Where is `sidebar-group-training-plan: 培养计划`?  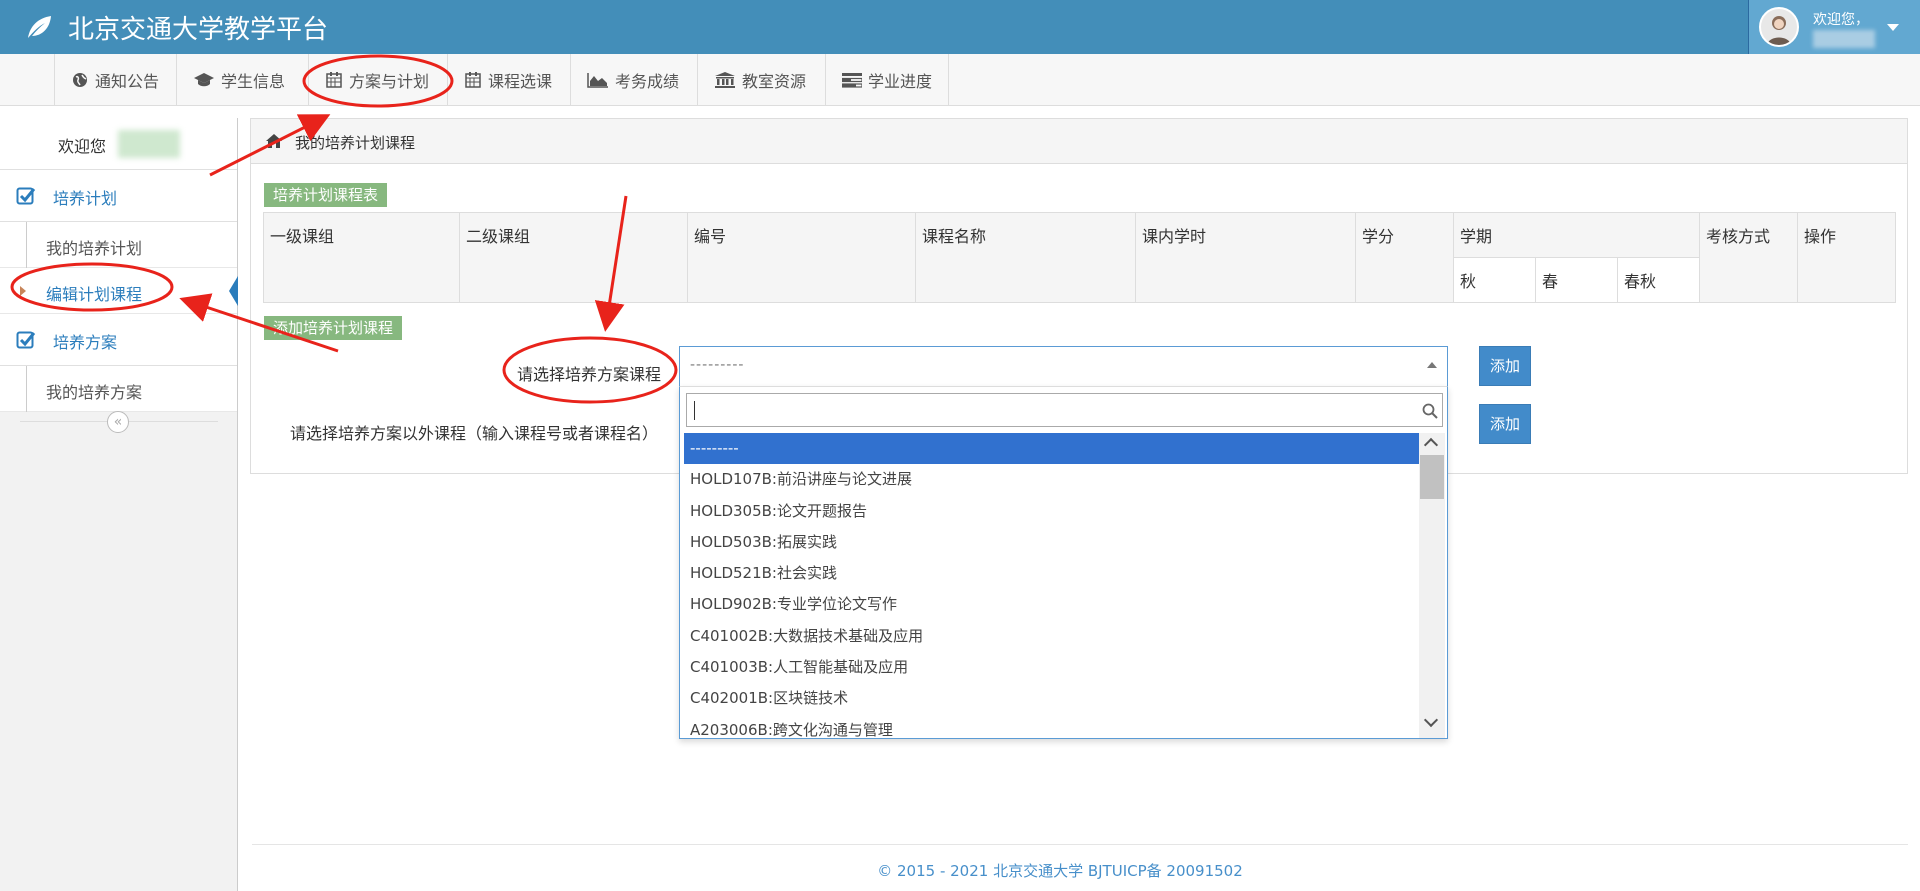 sidebar-group-training-plan: 培养计划 is located at coordinates (118, 196).